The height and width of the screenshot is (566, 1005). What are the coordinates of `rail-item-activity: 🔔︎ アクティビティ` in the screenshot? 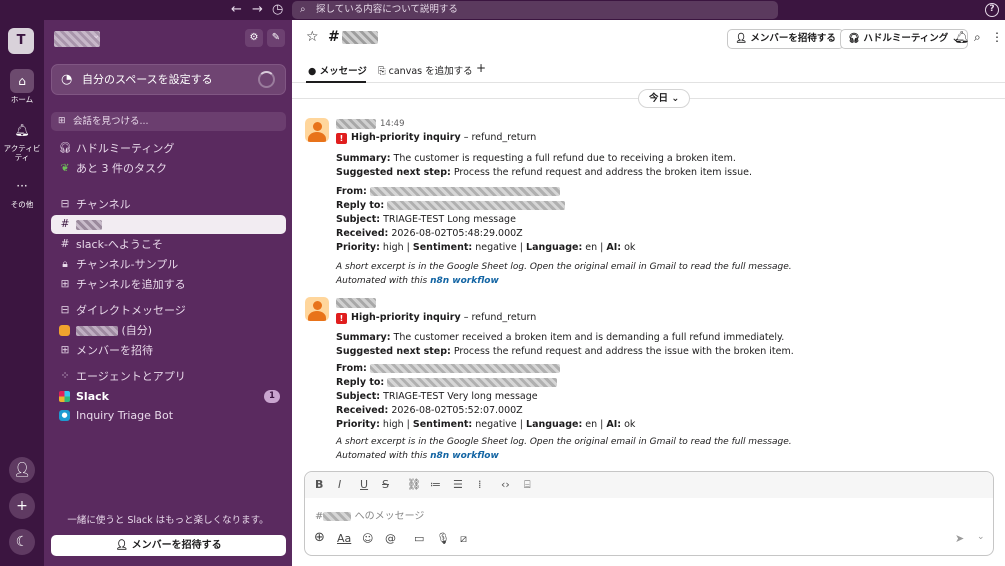 It's located at (22, 140).